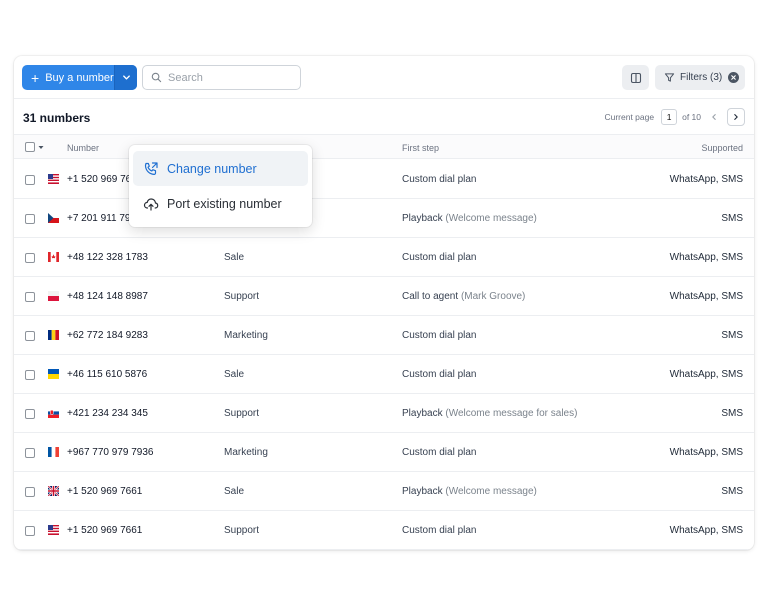 The width and height of the screenshot is (768, 607). I want to click on menu-item-port-number: Port existing number, so click(220, 203).